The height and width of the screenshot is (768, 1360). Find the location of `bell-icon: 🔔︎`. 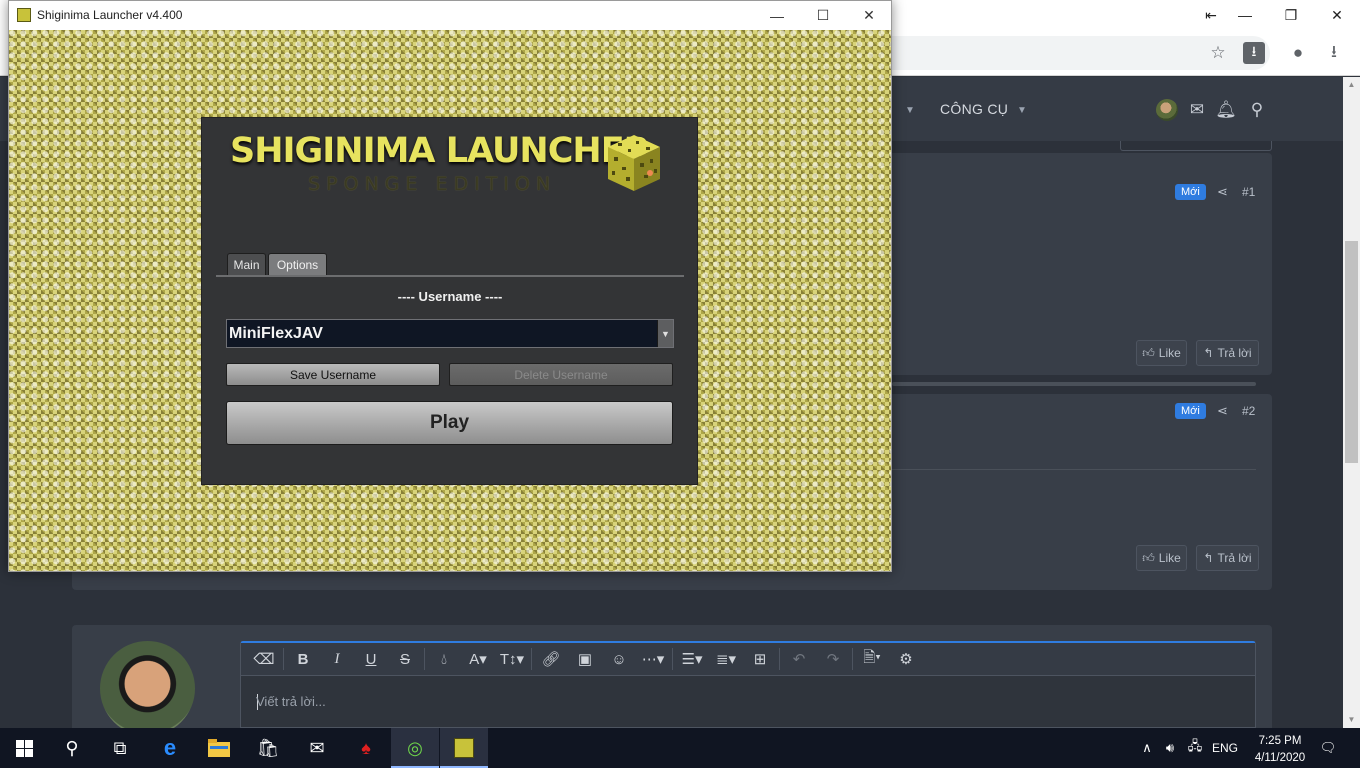

bell-icon: 🔔︎ is located at coordinates (1226, 110).